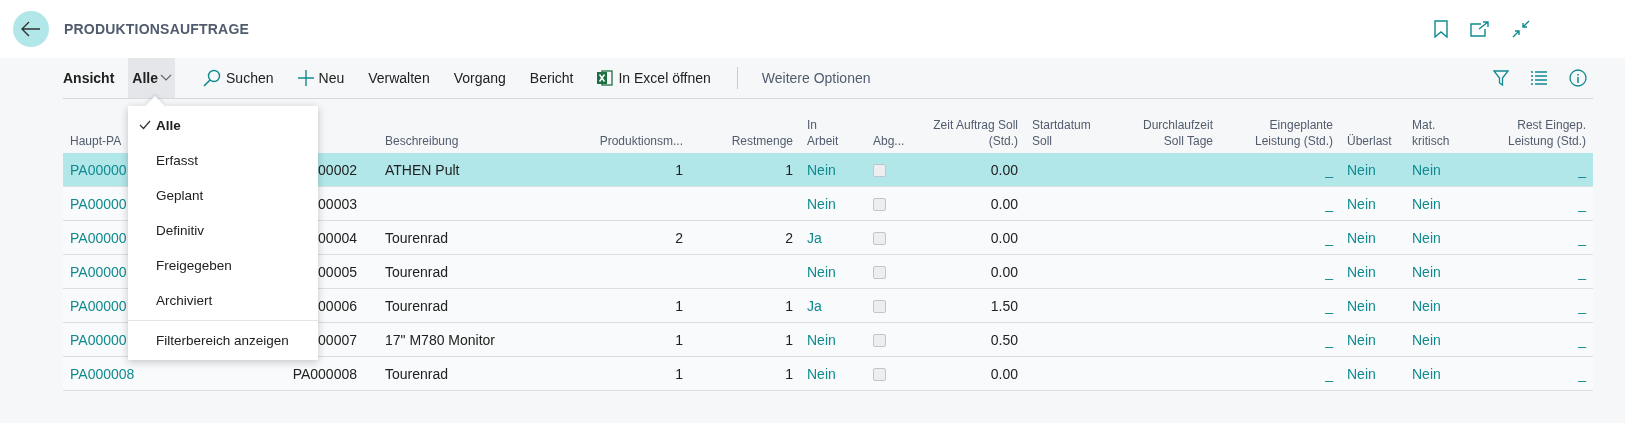 The height and width of the screenshot is (423, 1625). I want to click on bookmark-icon, so click(1441, 29).